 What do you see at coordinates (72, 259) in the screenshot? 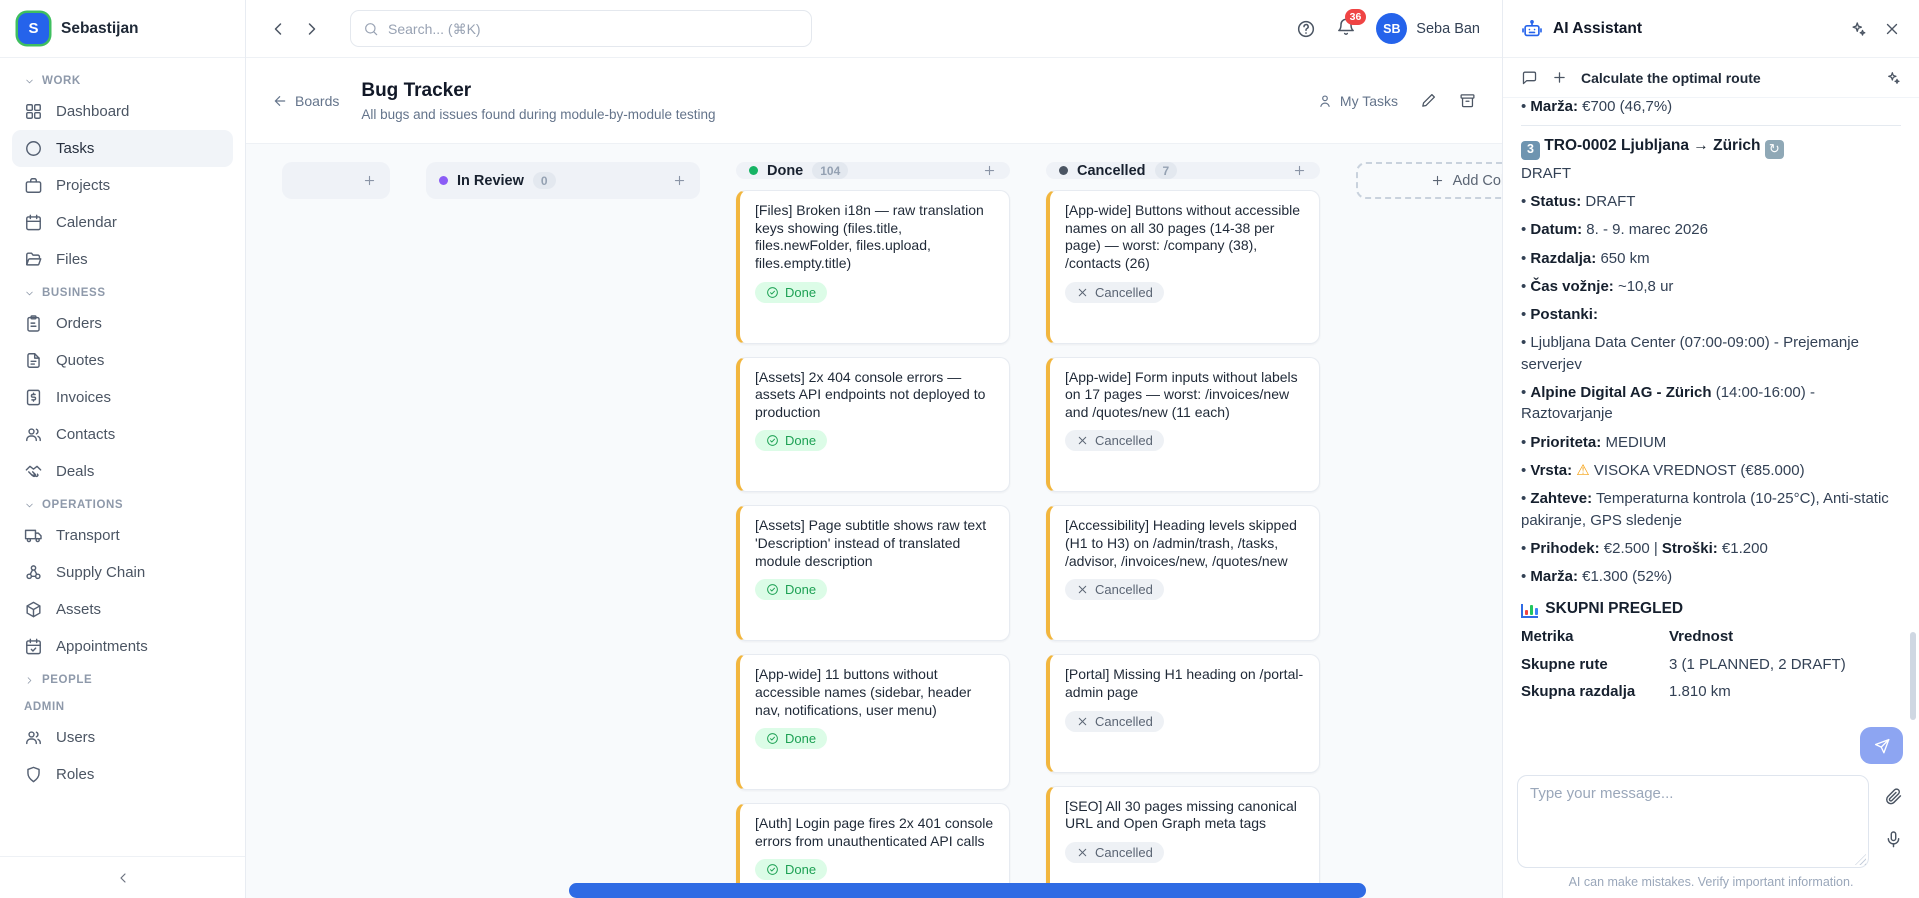
I see `sidebar-item-label: Files` at bounding box center [72, 259].